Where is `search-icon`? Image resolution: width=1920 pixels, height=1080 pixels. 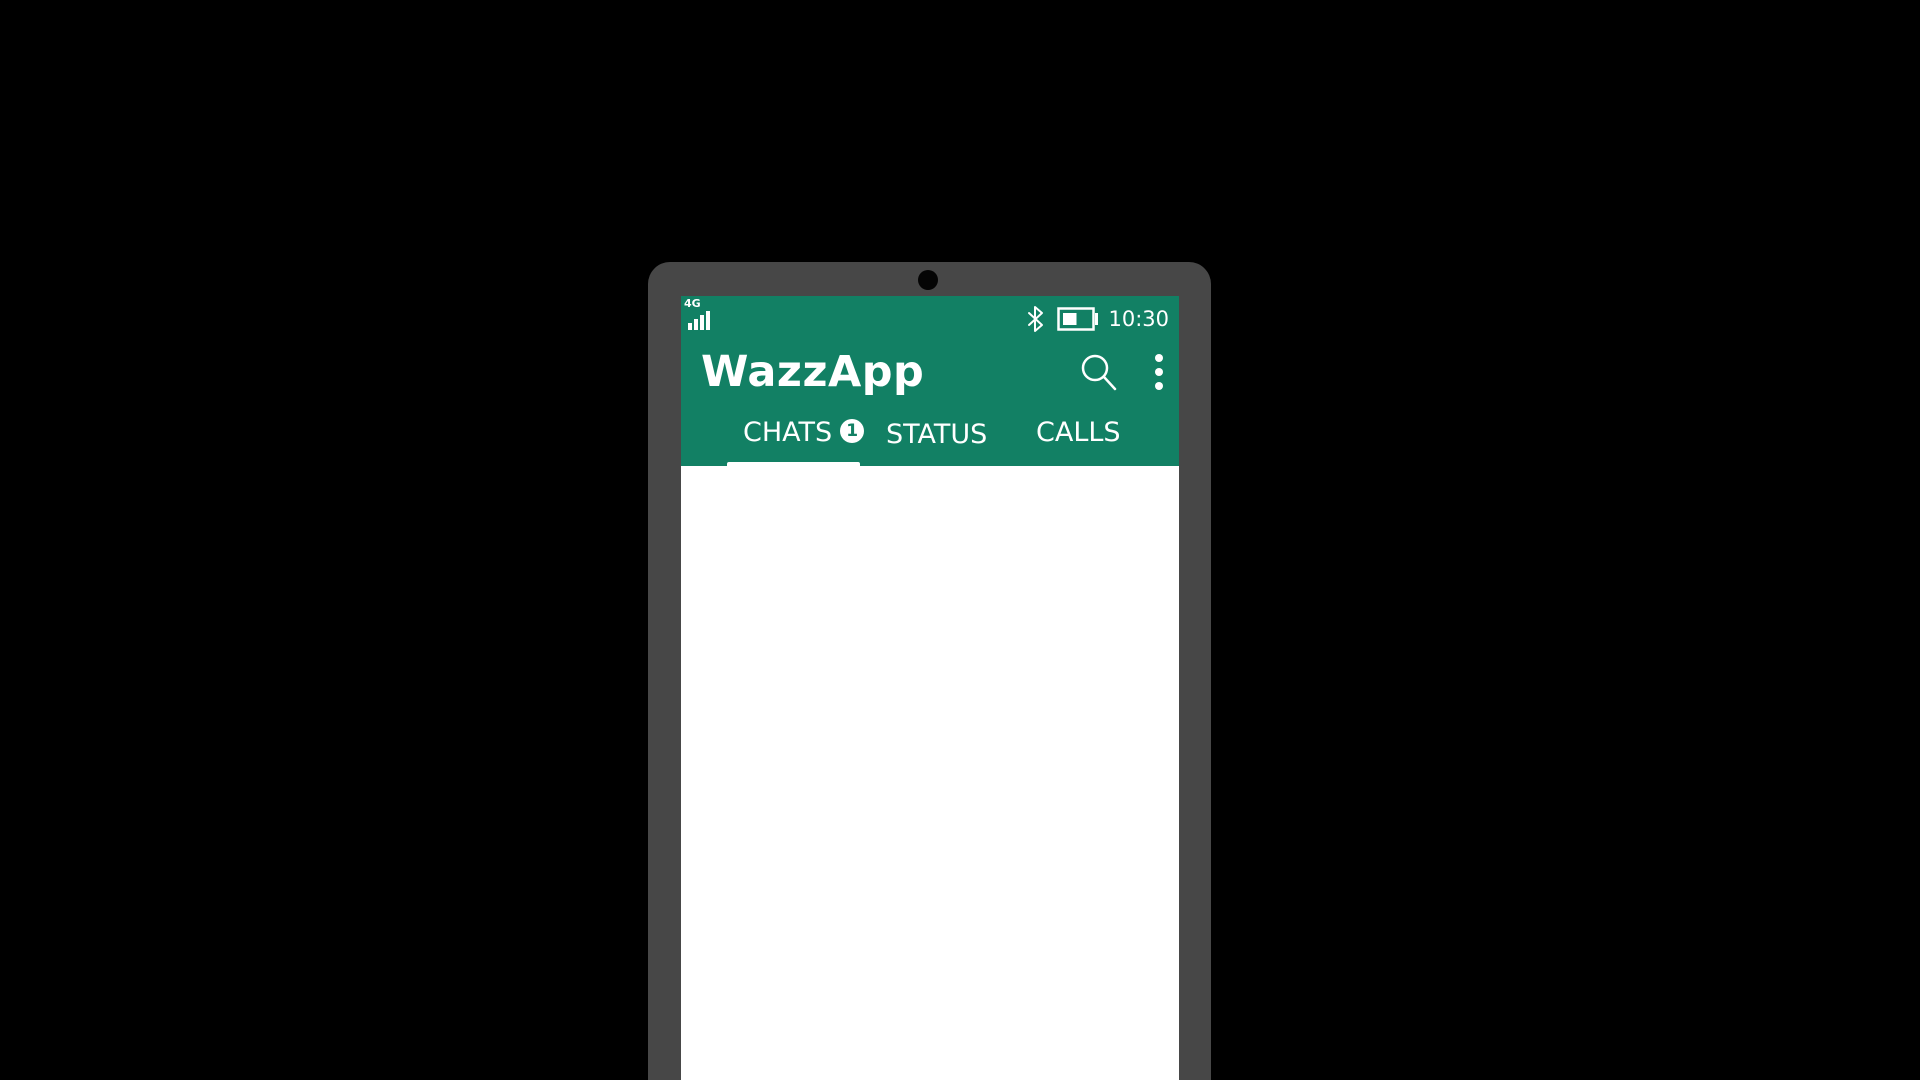
search-icon is located at coordinates (1099, 372).